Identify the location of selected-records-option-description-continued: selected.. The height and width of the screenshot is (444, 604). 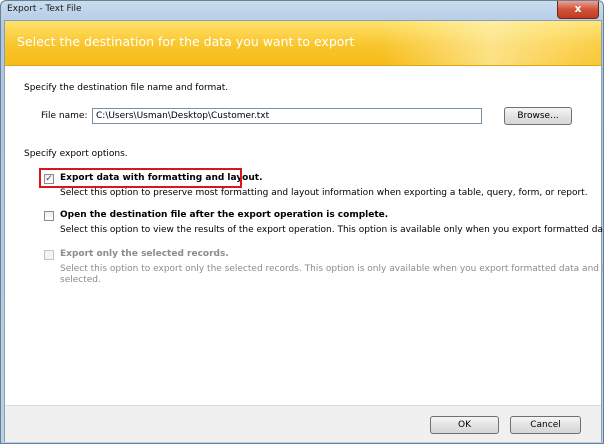
(80, 280).